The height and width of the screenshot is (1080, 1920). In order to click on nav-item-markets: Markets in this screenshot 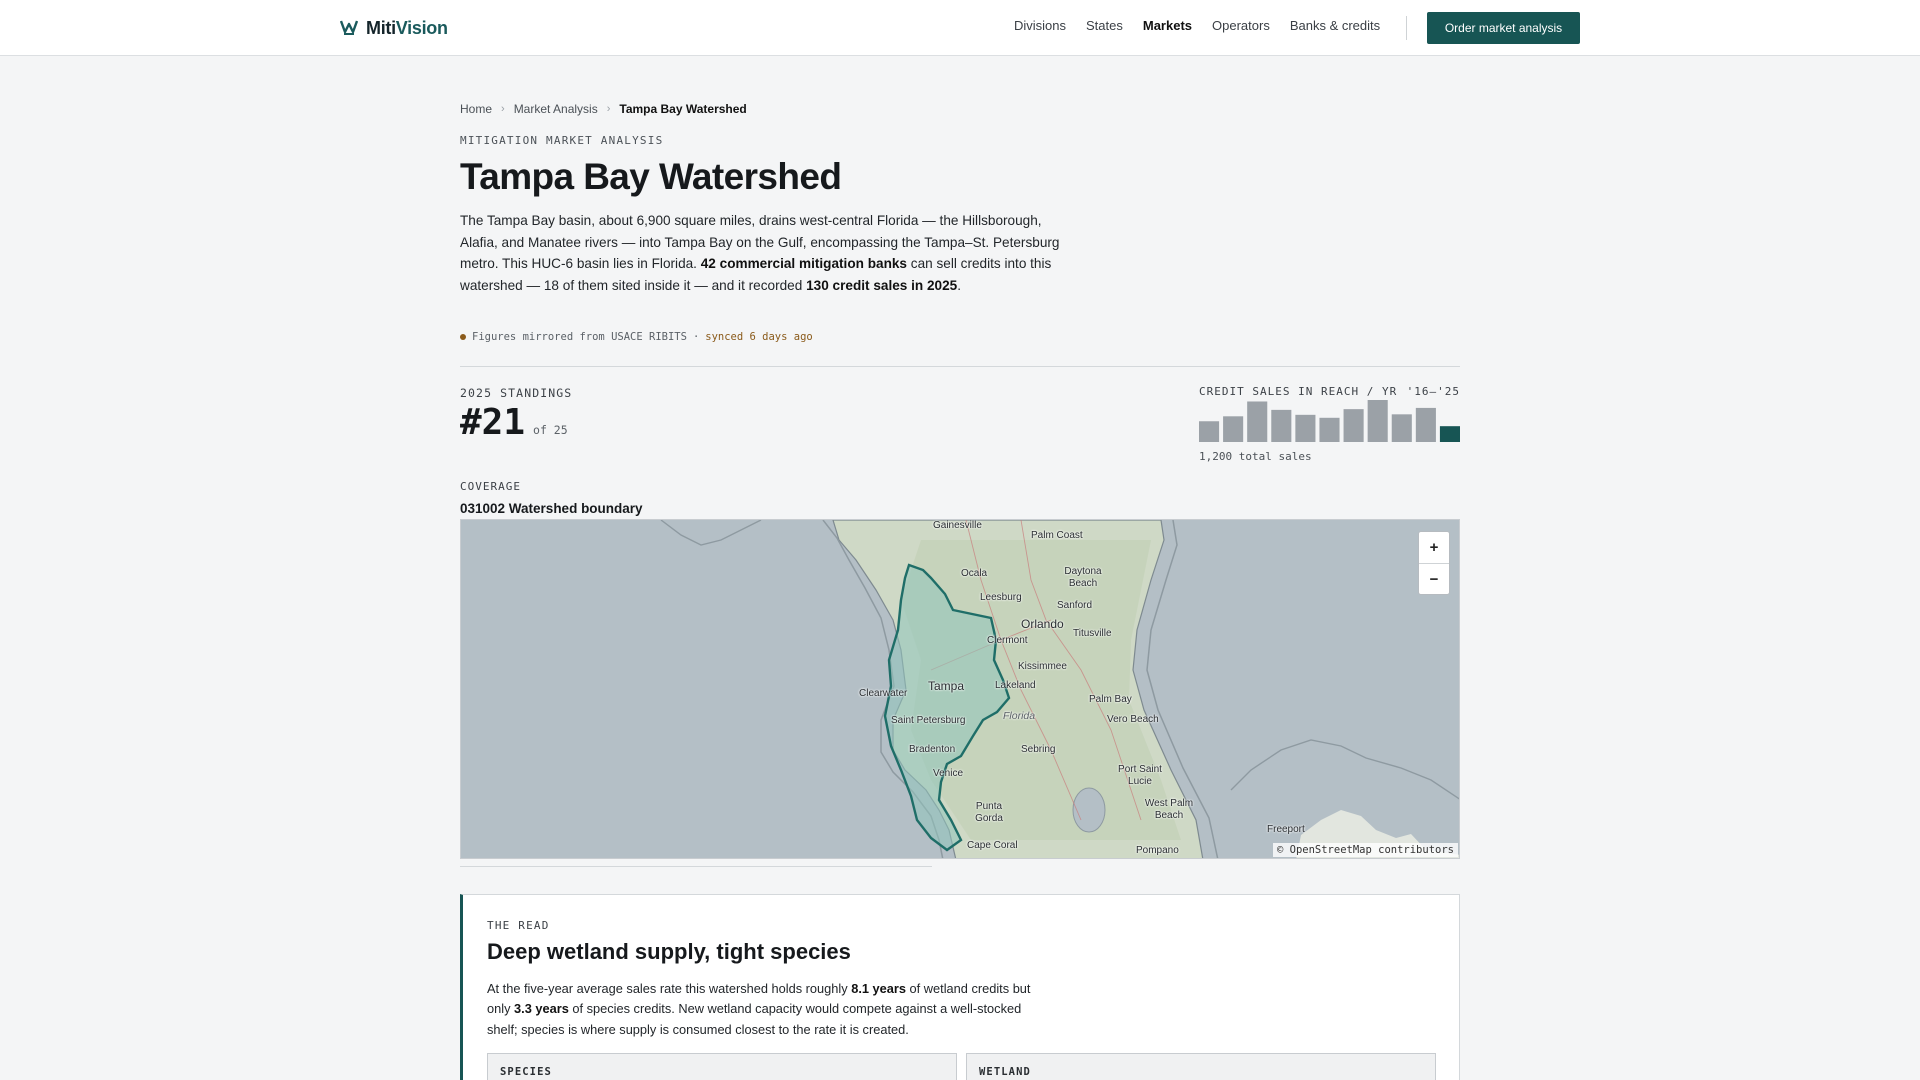, I will do `click(1167, 25)`.